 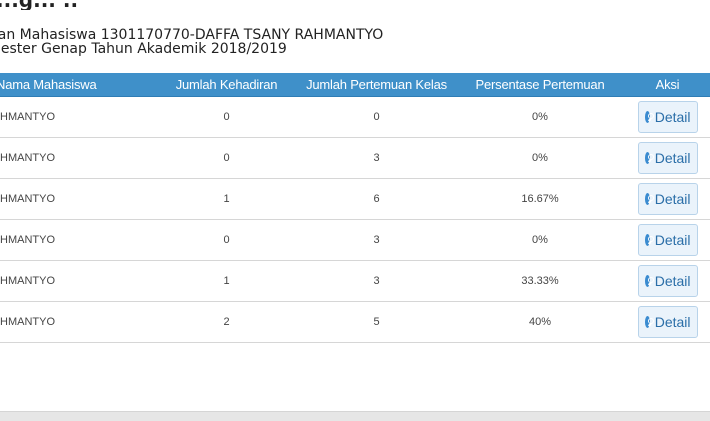 I want to click on table-row: HMANTYO 0 0 0% Detail, so click(x=355, y=117).